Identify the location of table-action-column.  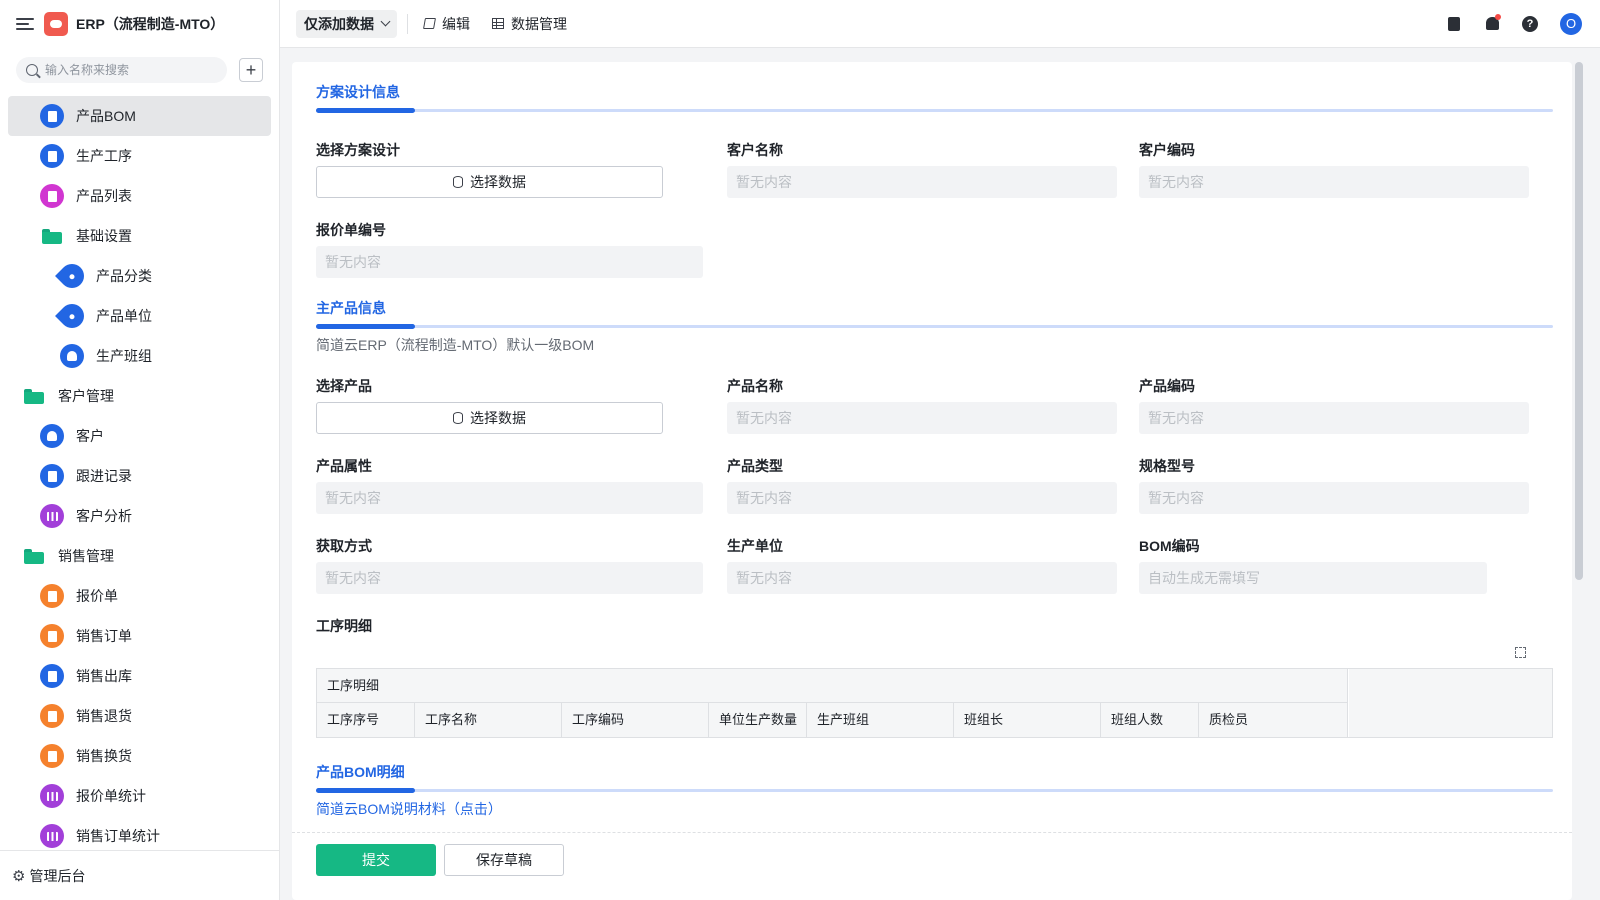
(1450, 703).